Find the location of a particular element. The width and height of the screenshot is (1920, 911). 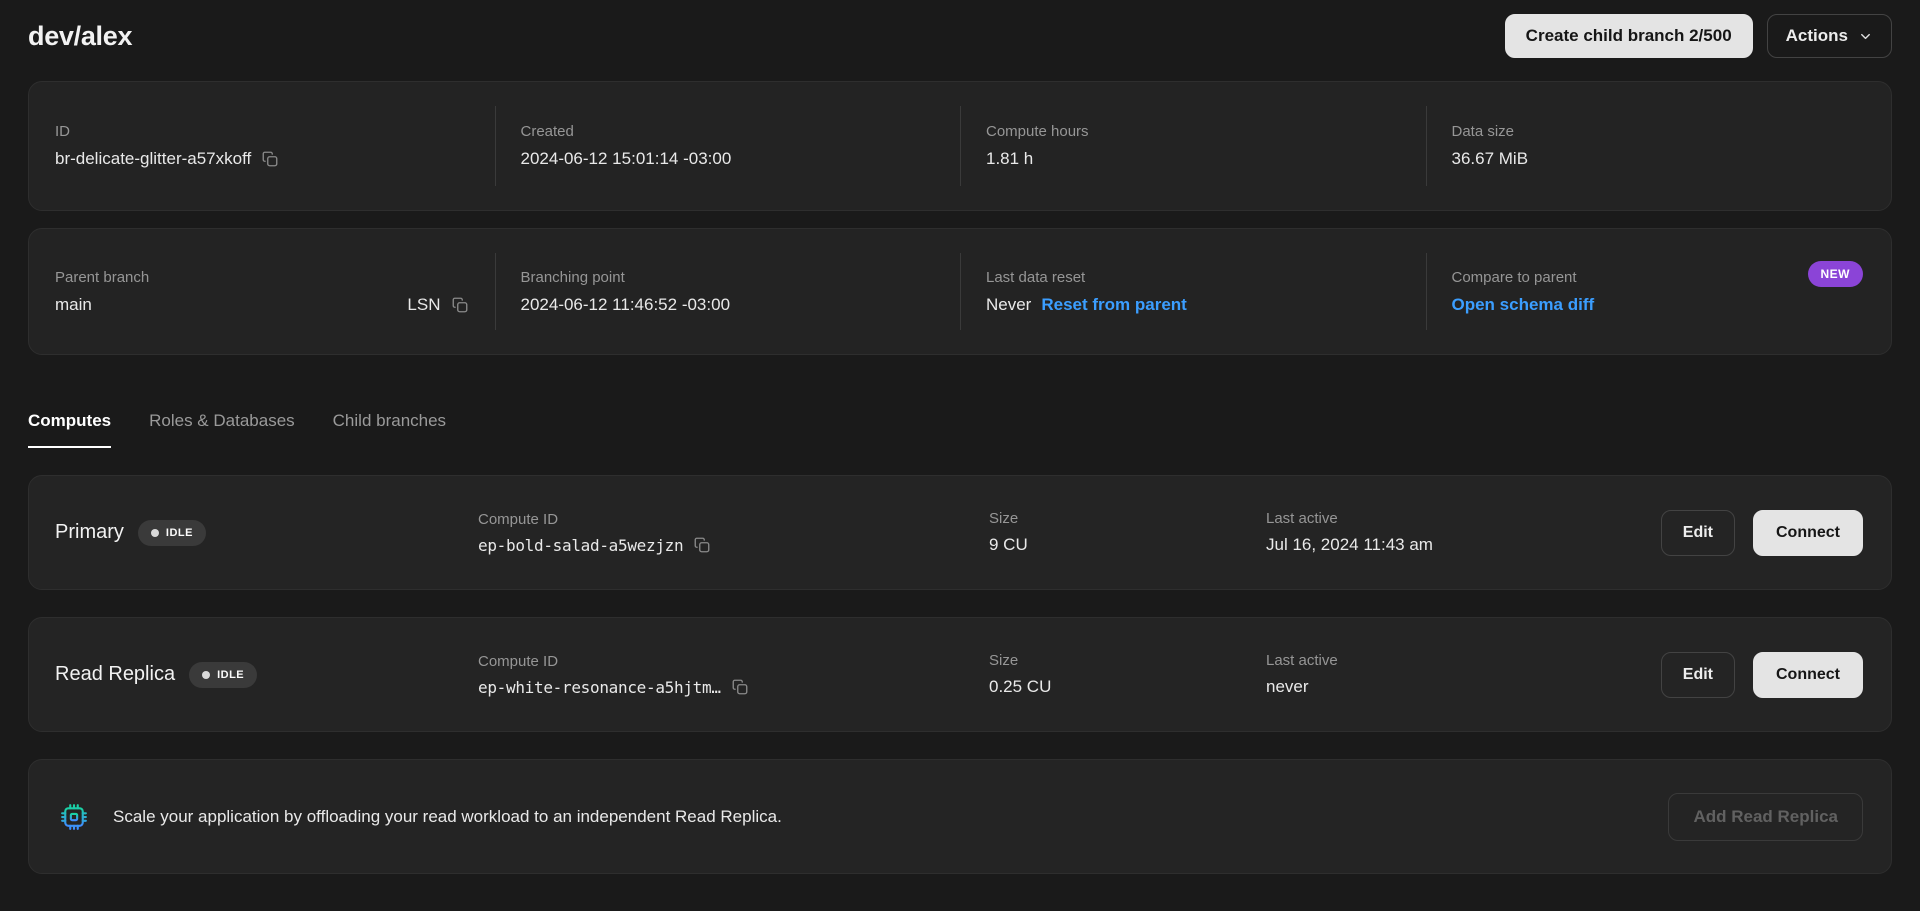

field-branch-id: ID br-delicate-glitter-a57xkoff is located at coordinates (262, 146).